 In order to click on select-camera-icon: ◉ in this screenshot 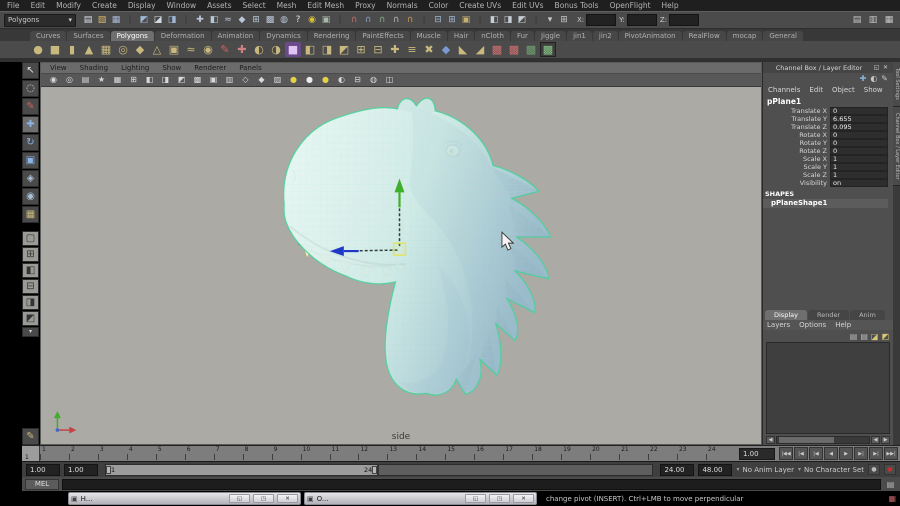, I will do `click(53, 80)`.